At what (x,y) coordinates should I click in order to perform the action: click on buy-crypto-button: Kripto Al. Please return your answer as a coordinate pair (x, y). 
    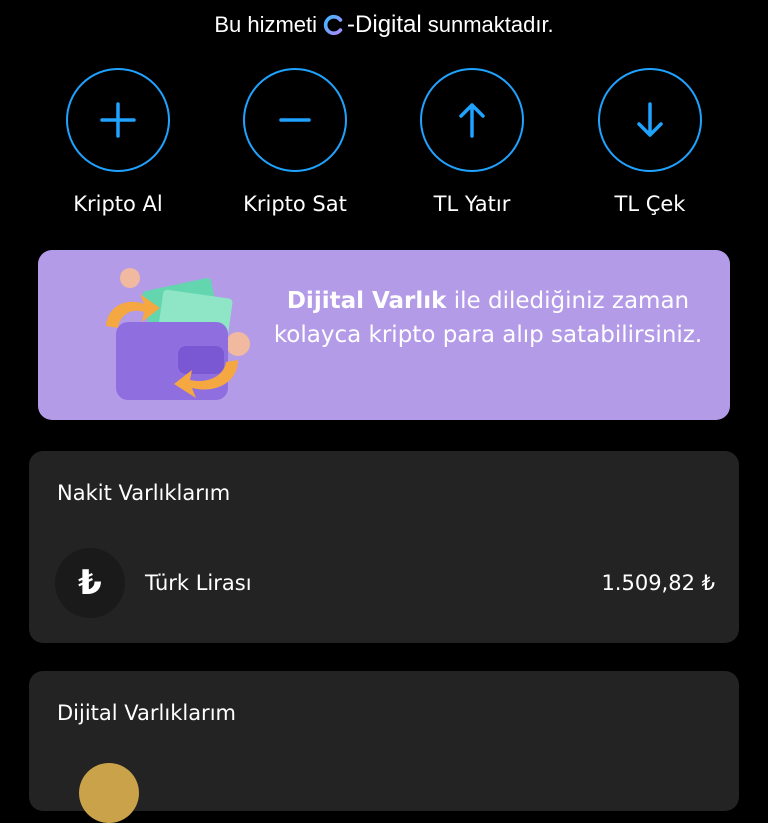
    Looking at the image, I should click on (118, 143).